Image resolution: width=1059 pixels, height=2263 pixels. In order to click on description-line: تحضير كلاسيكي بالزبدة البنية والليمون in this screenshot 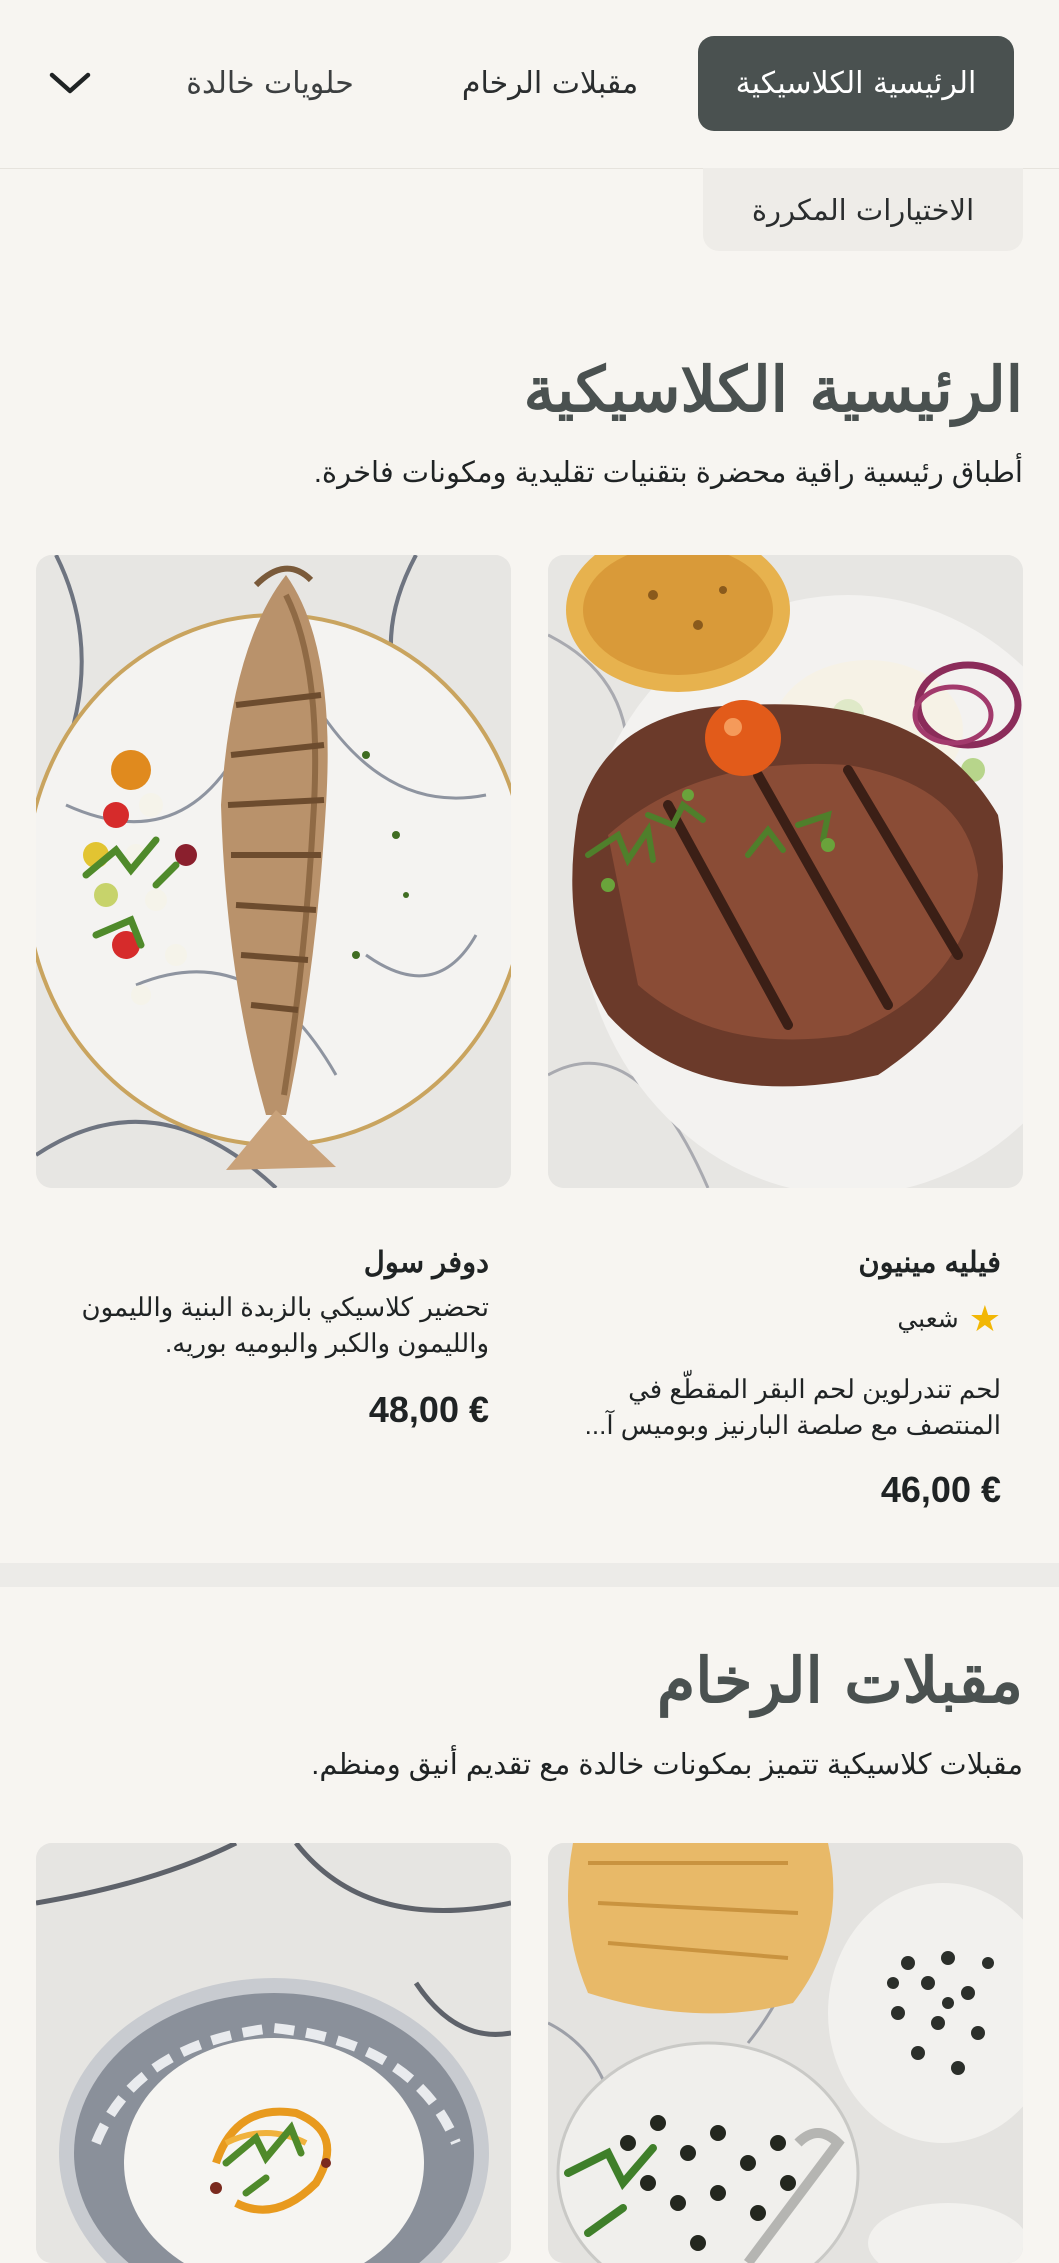, I will do `click(285, 1307)`.